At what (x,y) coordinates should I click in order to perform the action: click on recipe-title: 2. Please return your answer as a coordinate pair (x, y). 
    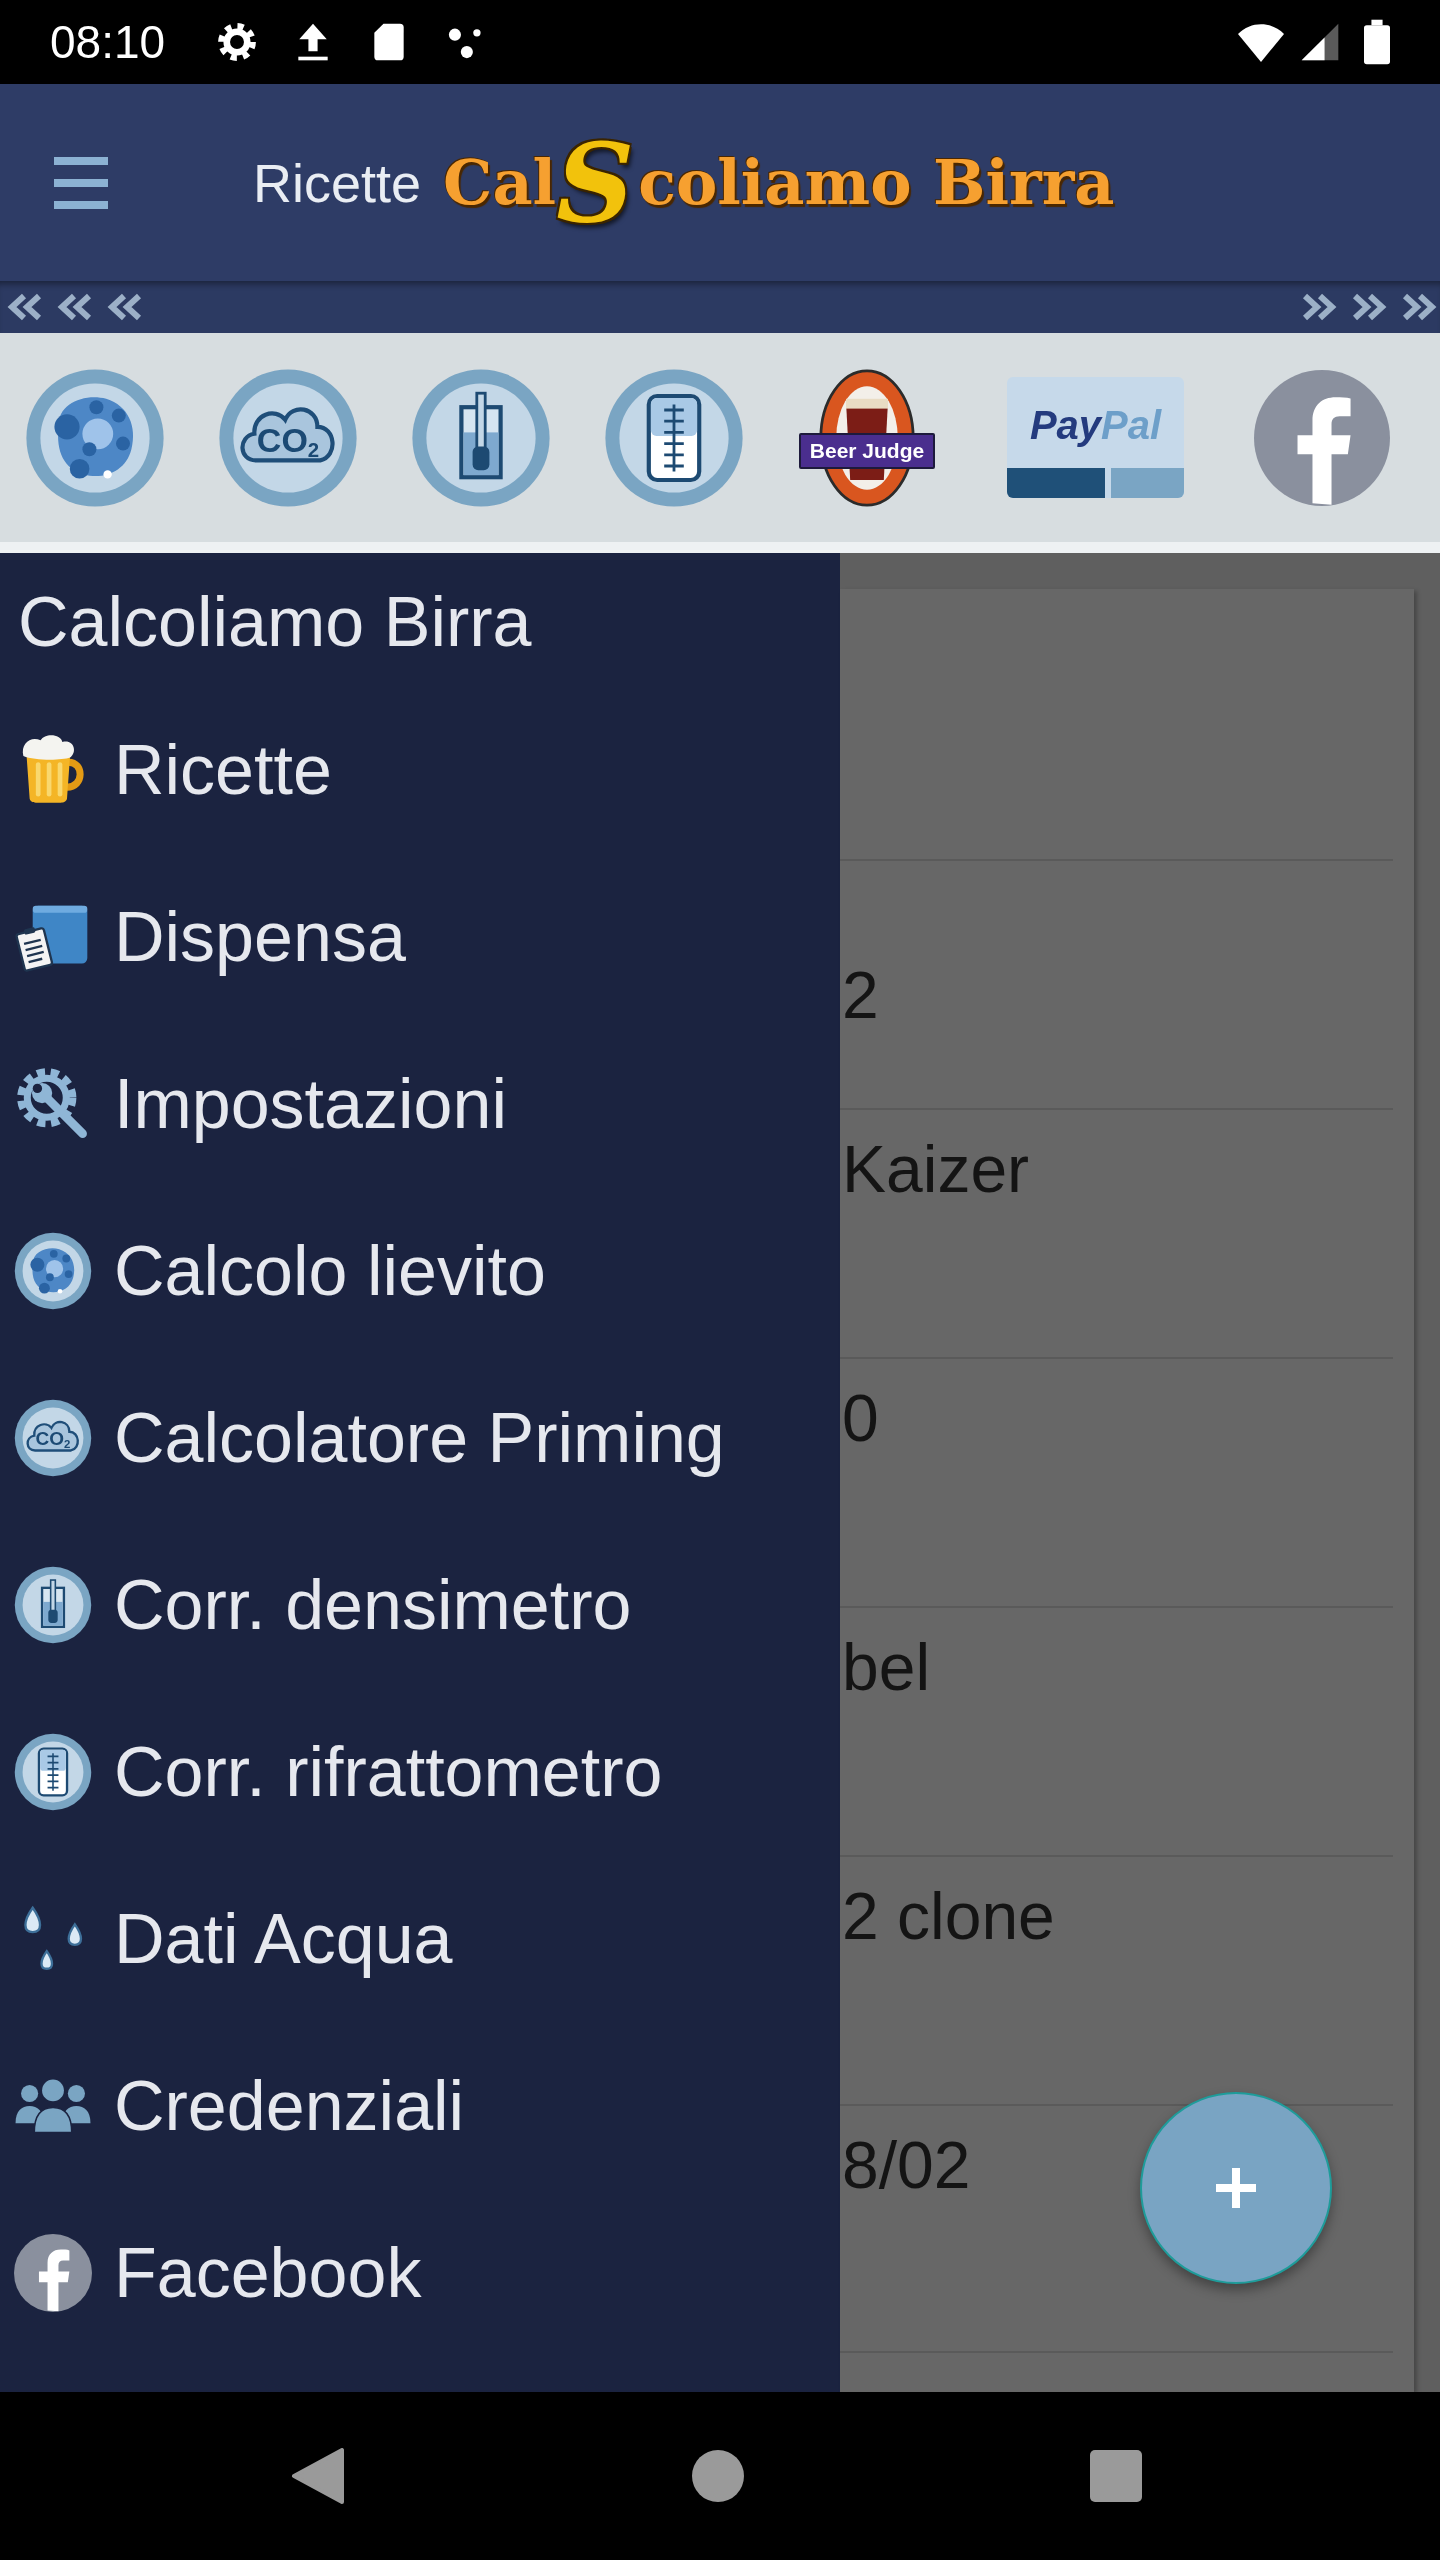
    Looking at the image, I should click on (860, 995).